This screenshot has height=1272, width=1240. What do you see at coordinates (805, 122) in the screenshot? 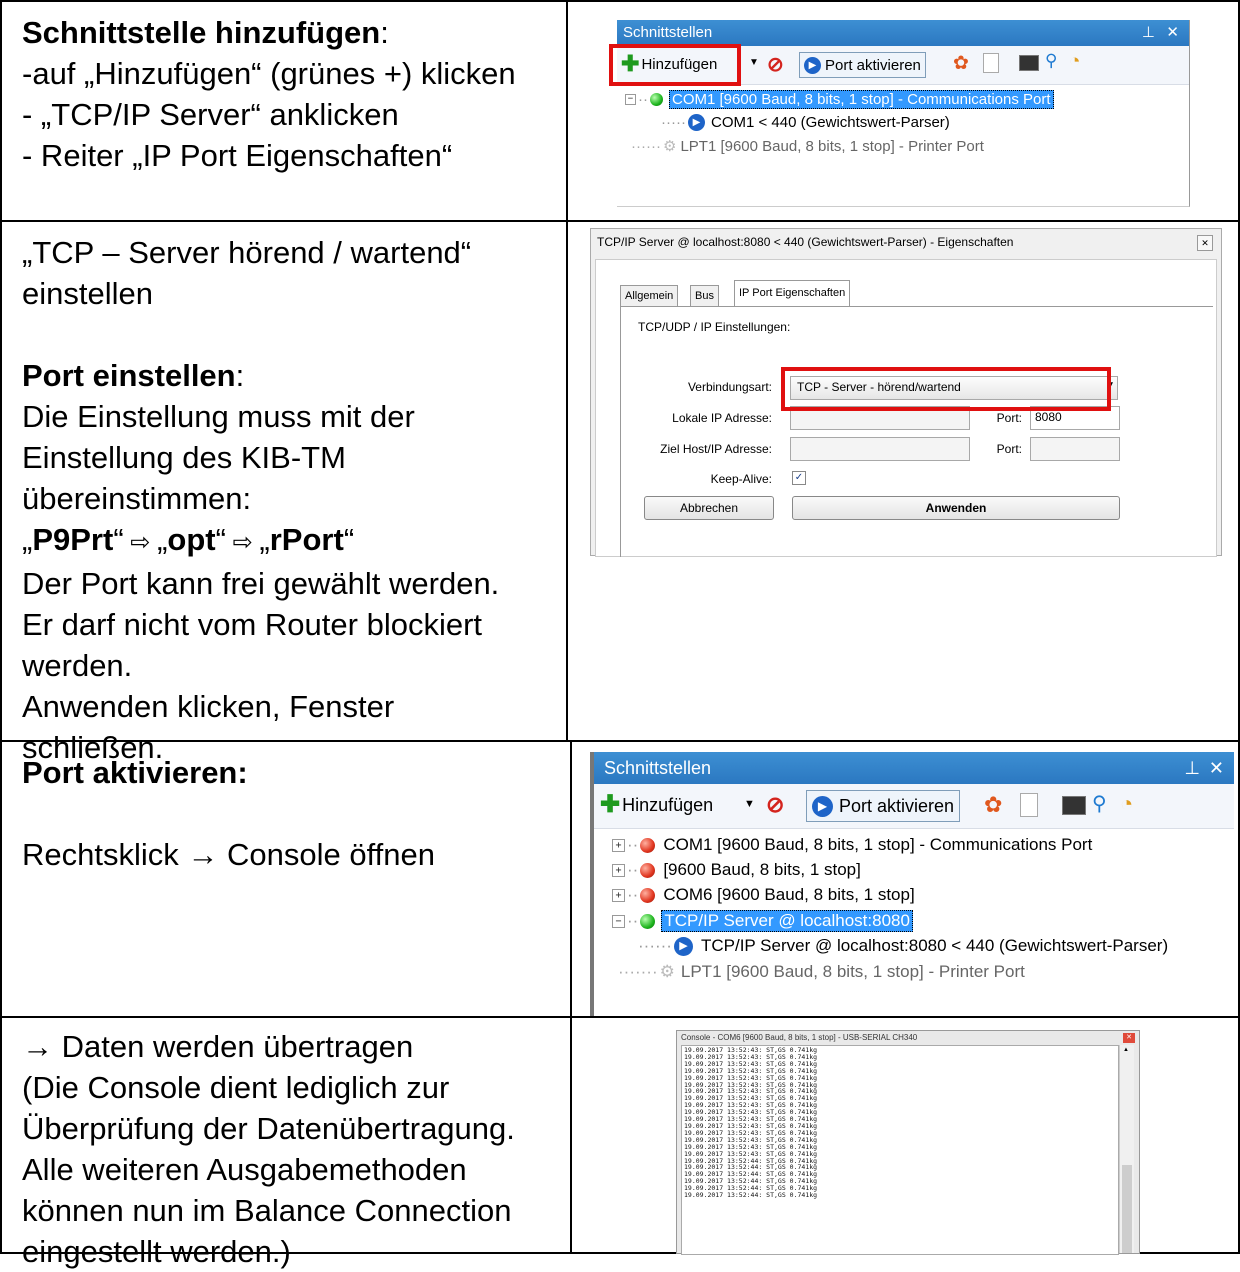
I see `tree-node-parser: ····· ▶ COM1 < 440 (Gewichtswert-Parser)` at bounding box center [805, 122].